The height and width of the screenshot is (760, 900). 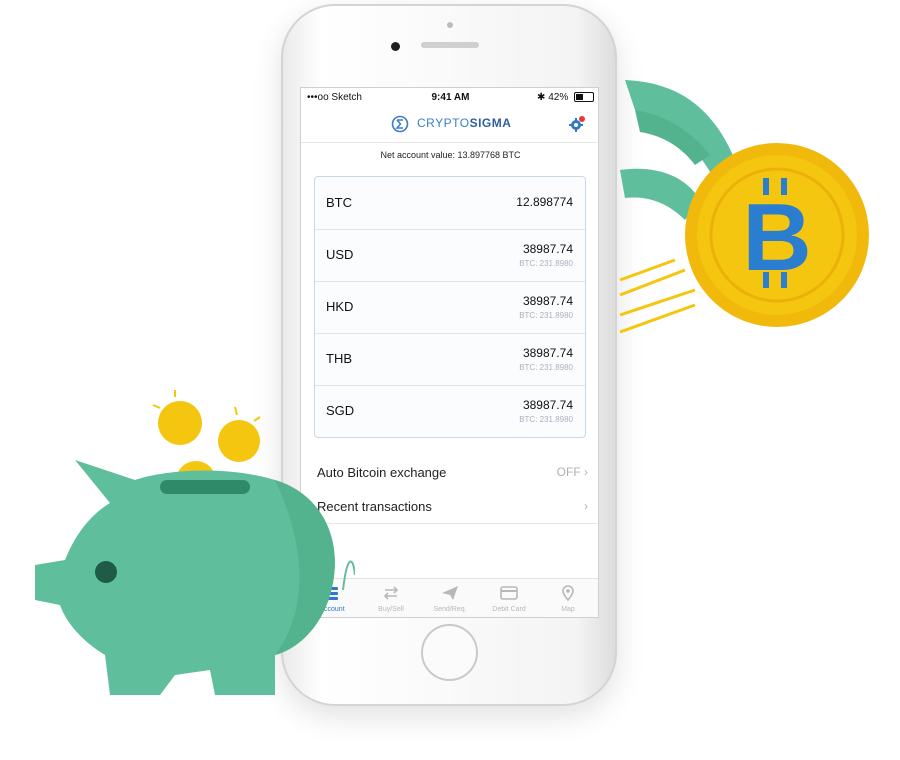 I want to click on balance-row-thb: THB 38987.74 BTC: 231.8980, so click(x=450, y=359).